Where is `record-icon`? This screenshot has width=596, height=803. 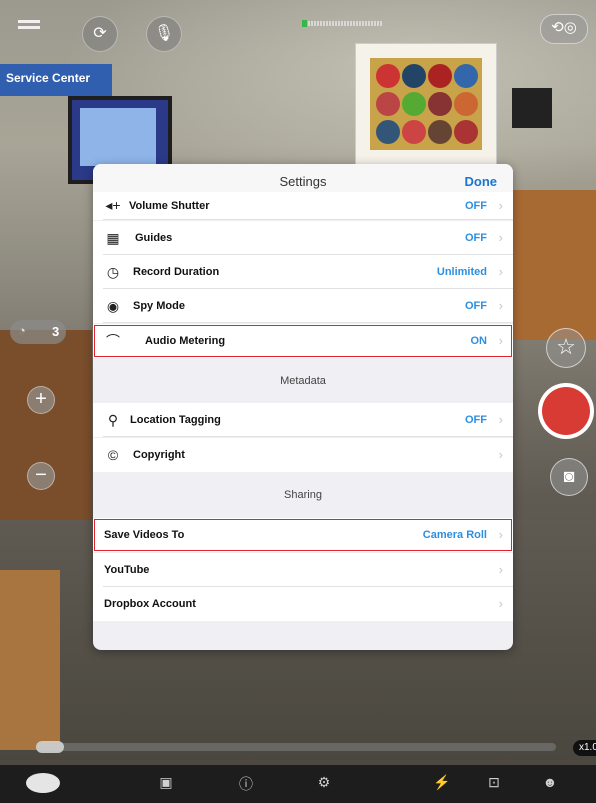 record-icon is located at coordinates (566, 411).